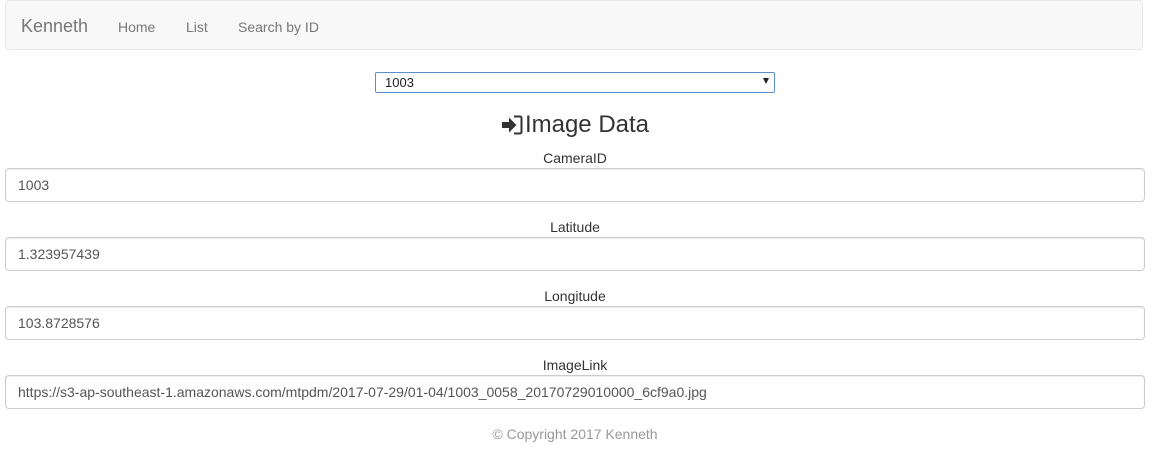  I want to click on latitude-field: 1.323957439, so click(575, 254).